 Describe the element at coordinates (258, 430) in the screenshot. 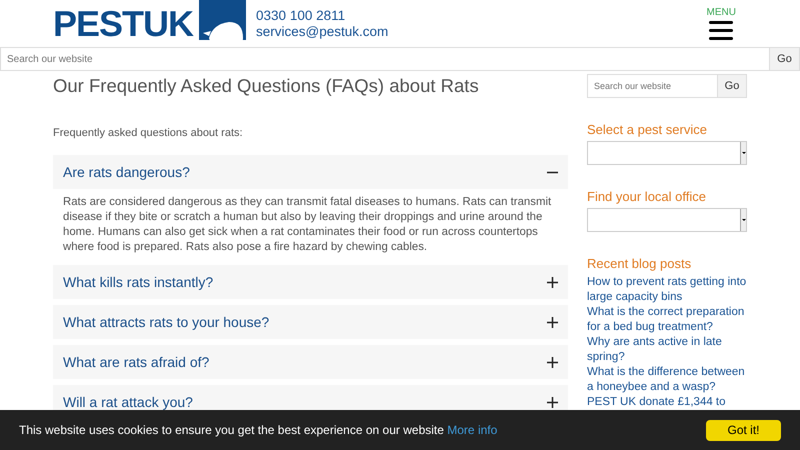

I see `cookie-message: This website uses cookies to ensure you get the best experience on our website More info` at that location.